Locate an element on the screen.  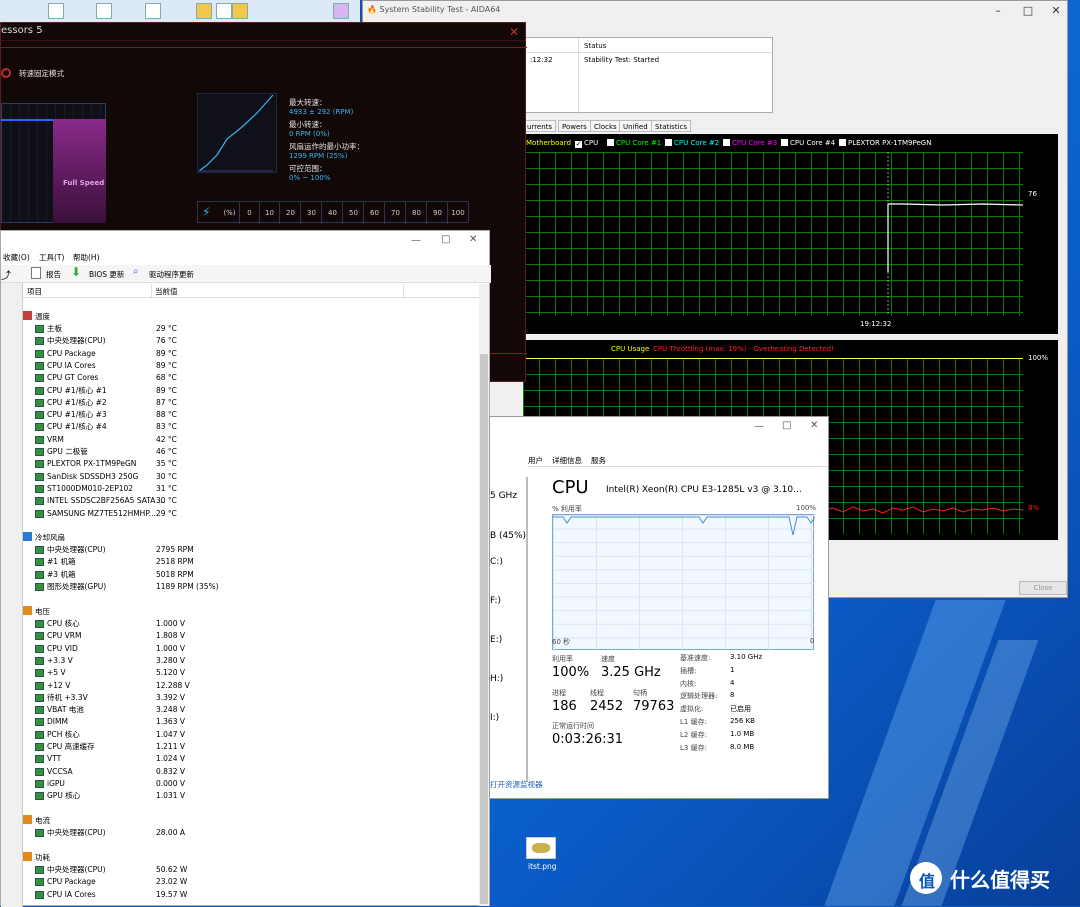
tab-details: 详细信息 is located at coordinates (567, 460).